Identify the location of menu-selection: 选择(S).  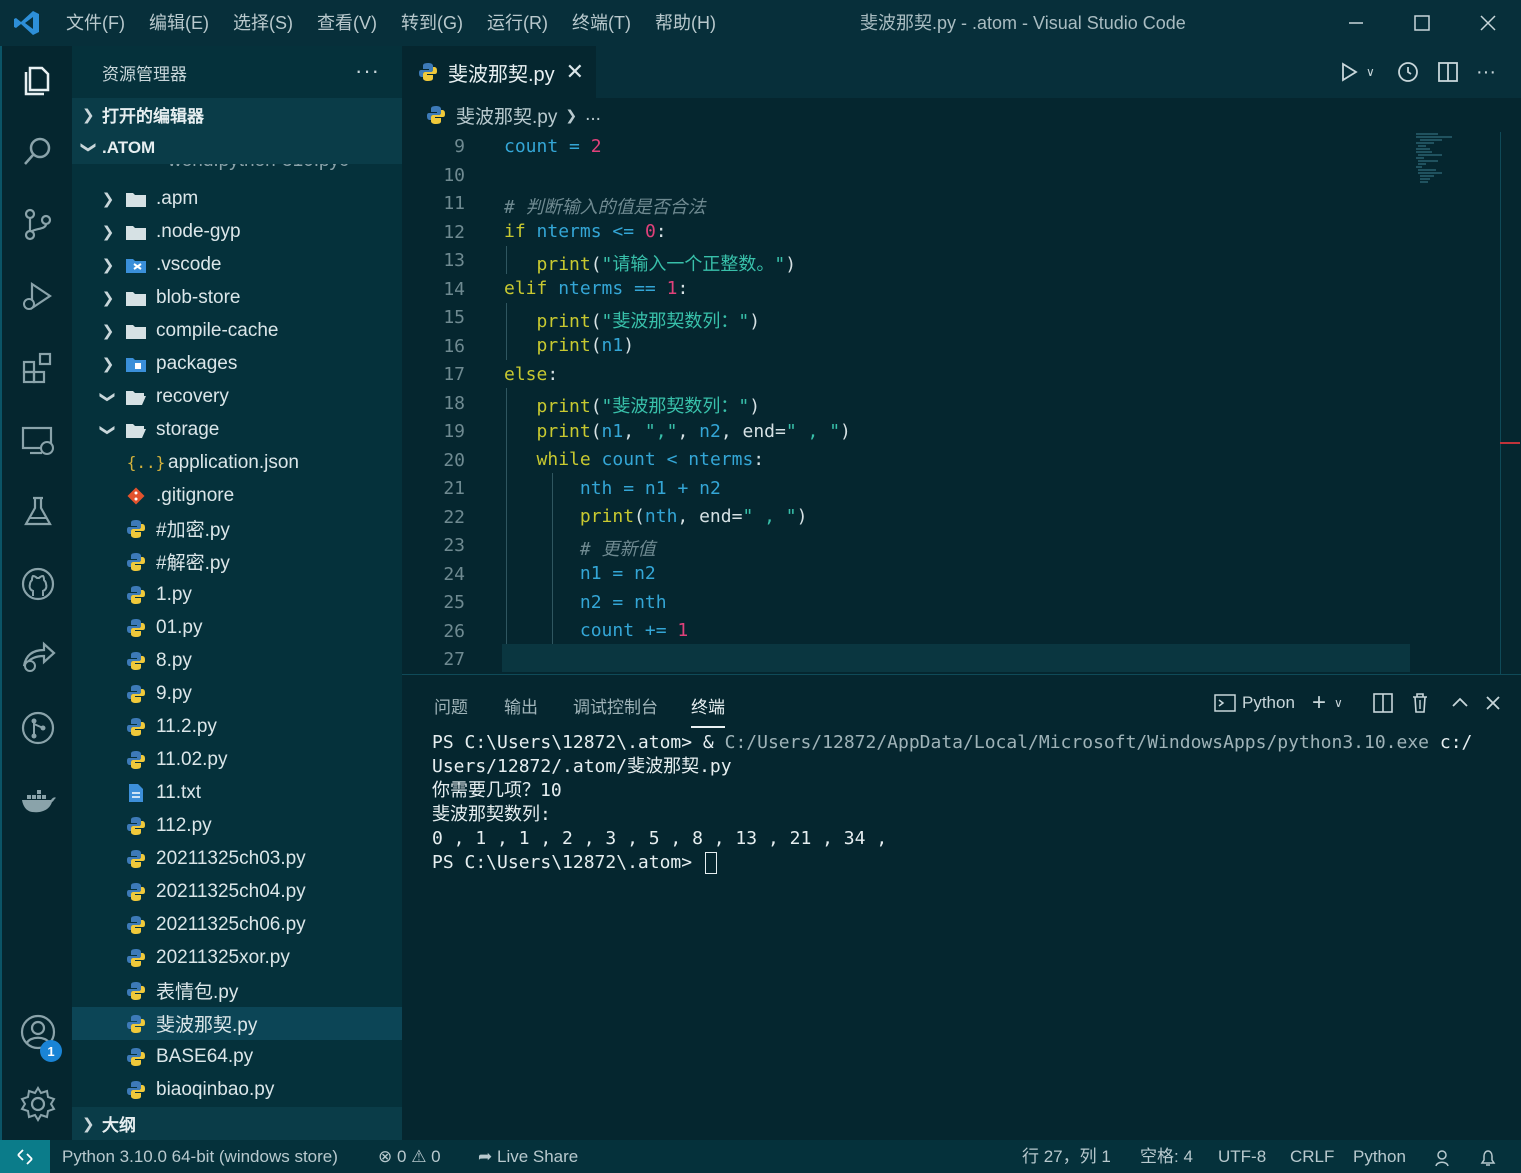
(263, 23).